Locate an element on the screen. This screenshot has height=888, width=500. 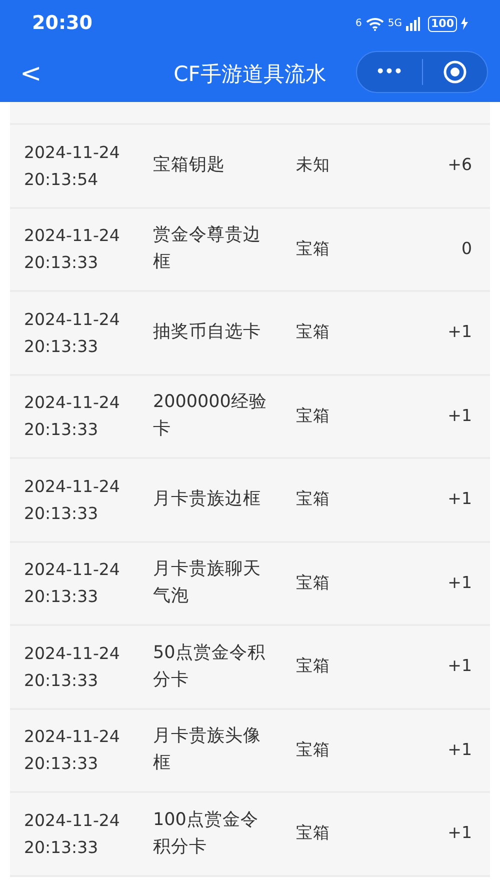
item-count: +6 is located at coordinates (459, 165).